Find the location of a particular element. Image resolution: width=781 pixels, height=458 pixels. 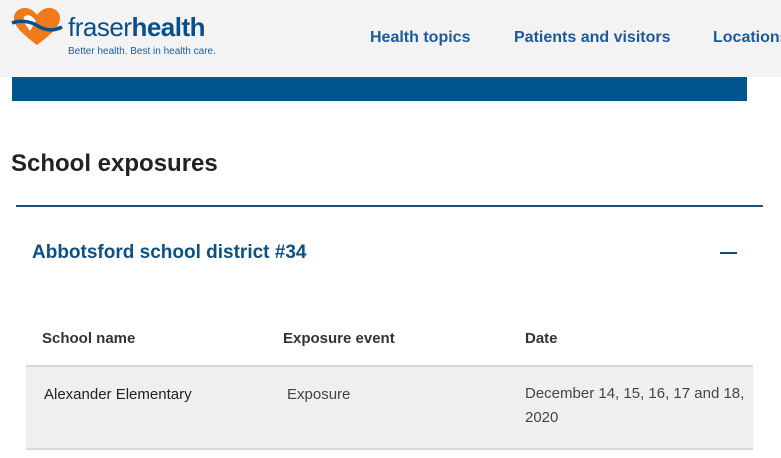

minus-icon is located at coordinates (728, 253).